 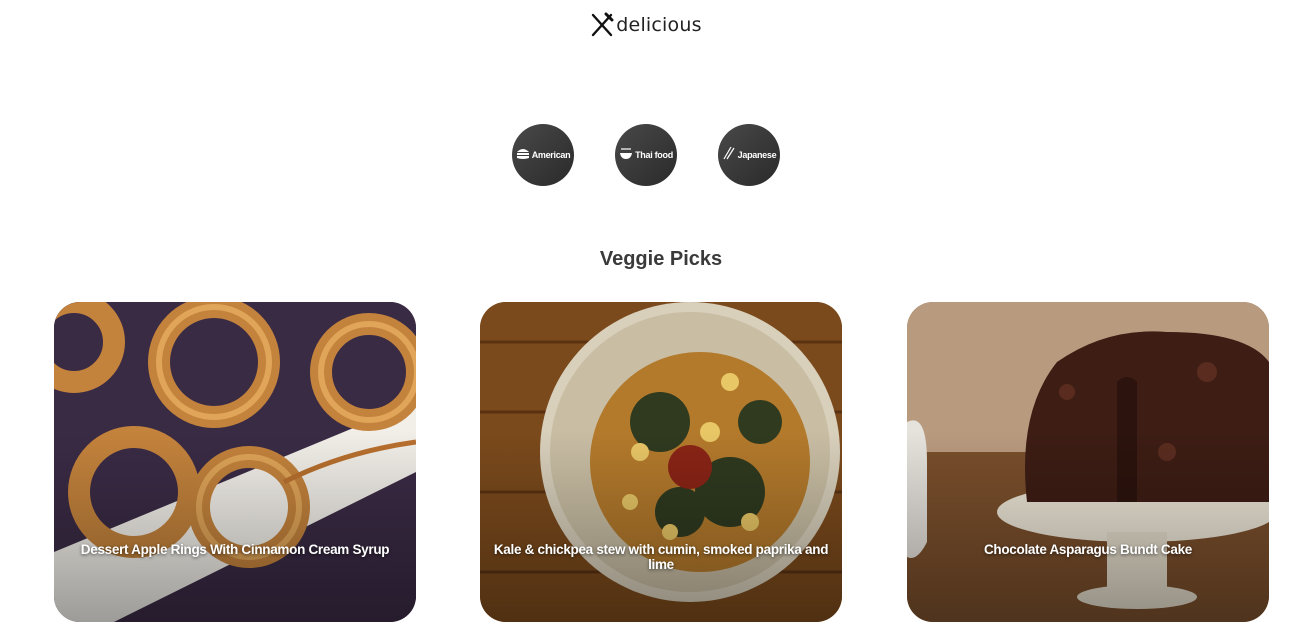 I want to click on cuisine-japanese: Japanese, so click(x=749, y=155).